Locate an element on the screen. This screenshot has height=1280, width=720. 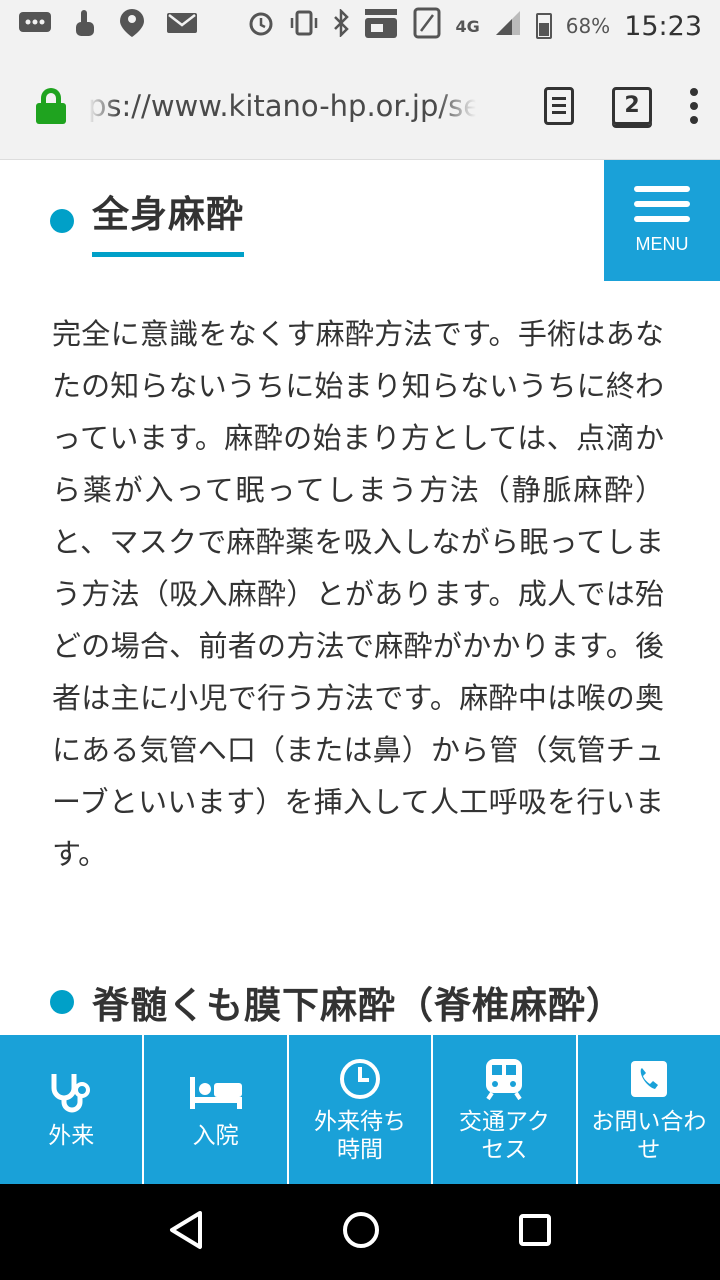
nav-label: 外来 is located at coordinates (71, 1135).